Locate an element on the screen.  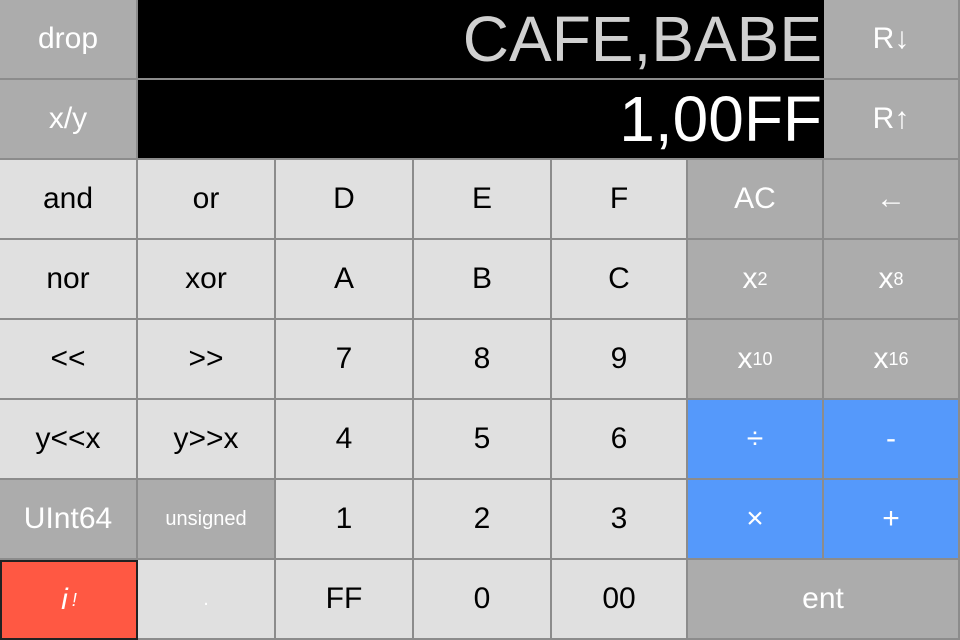
xor-button: xor is located at coordinates (207, 280).